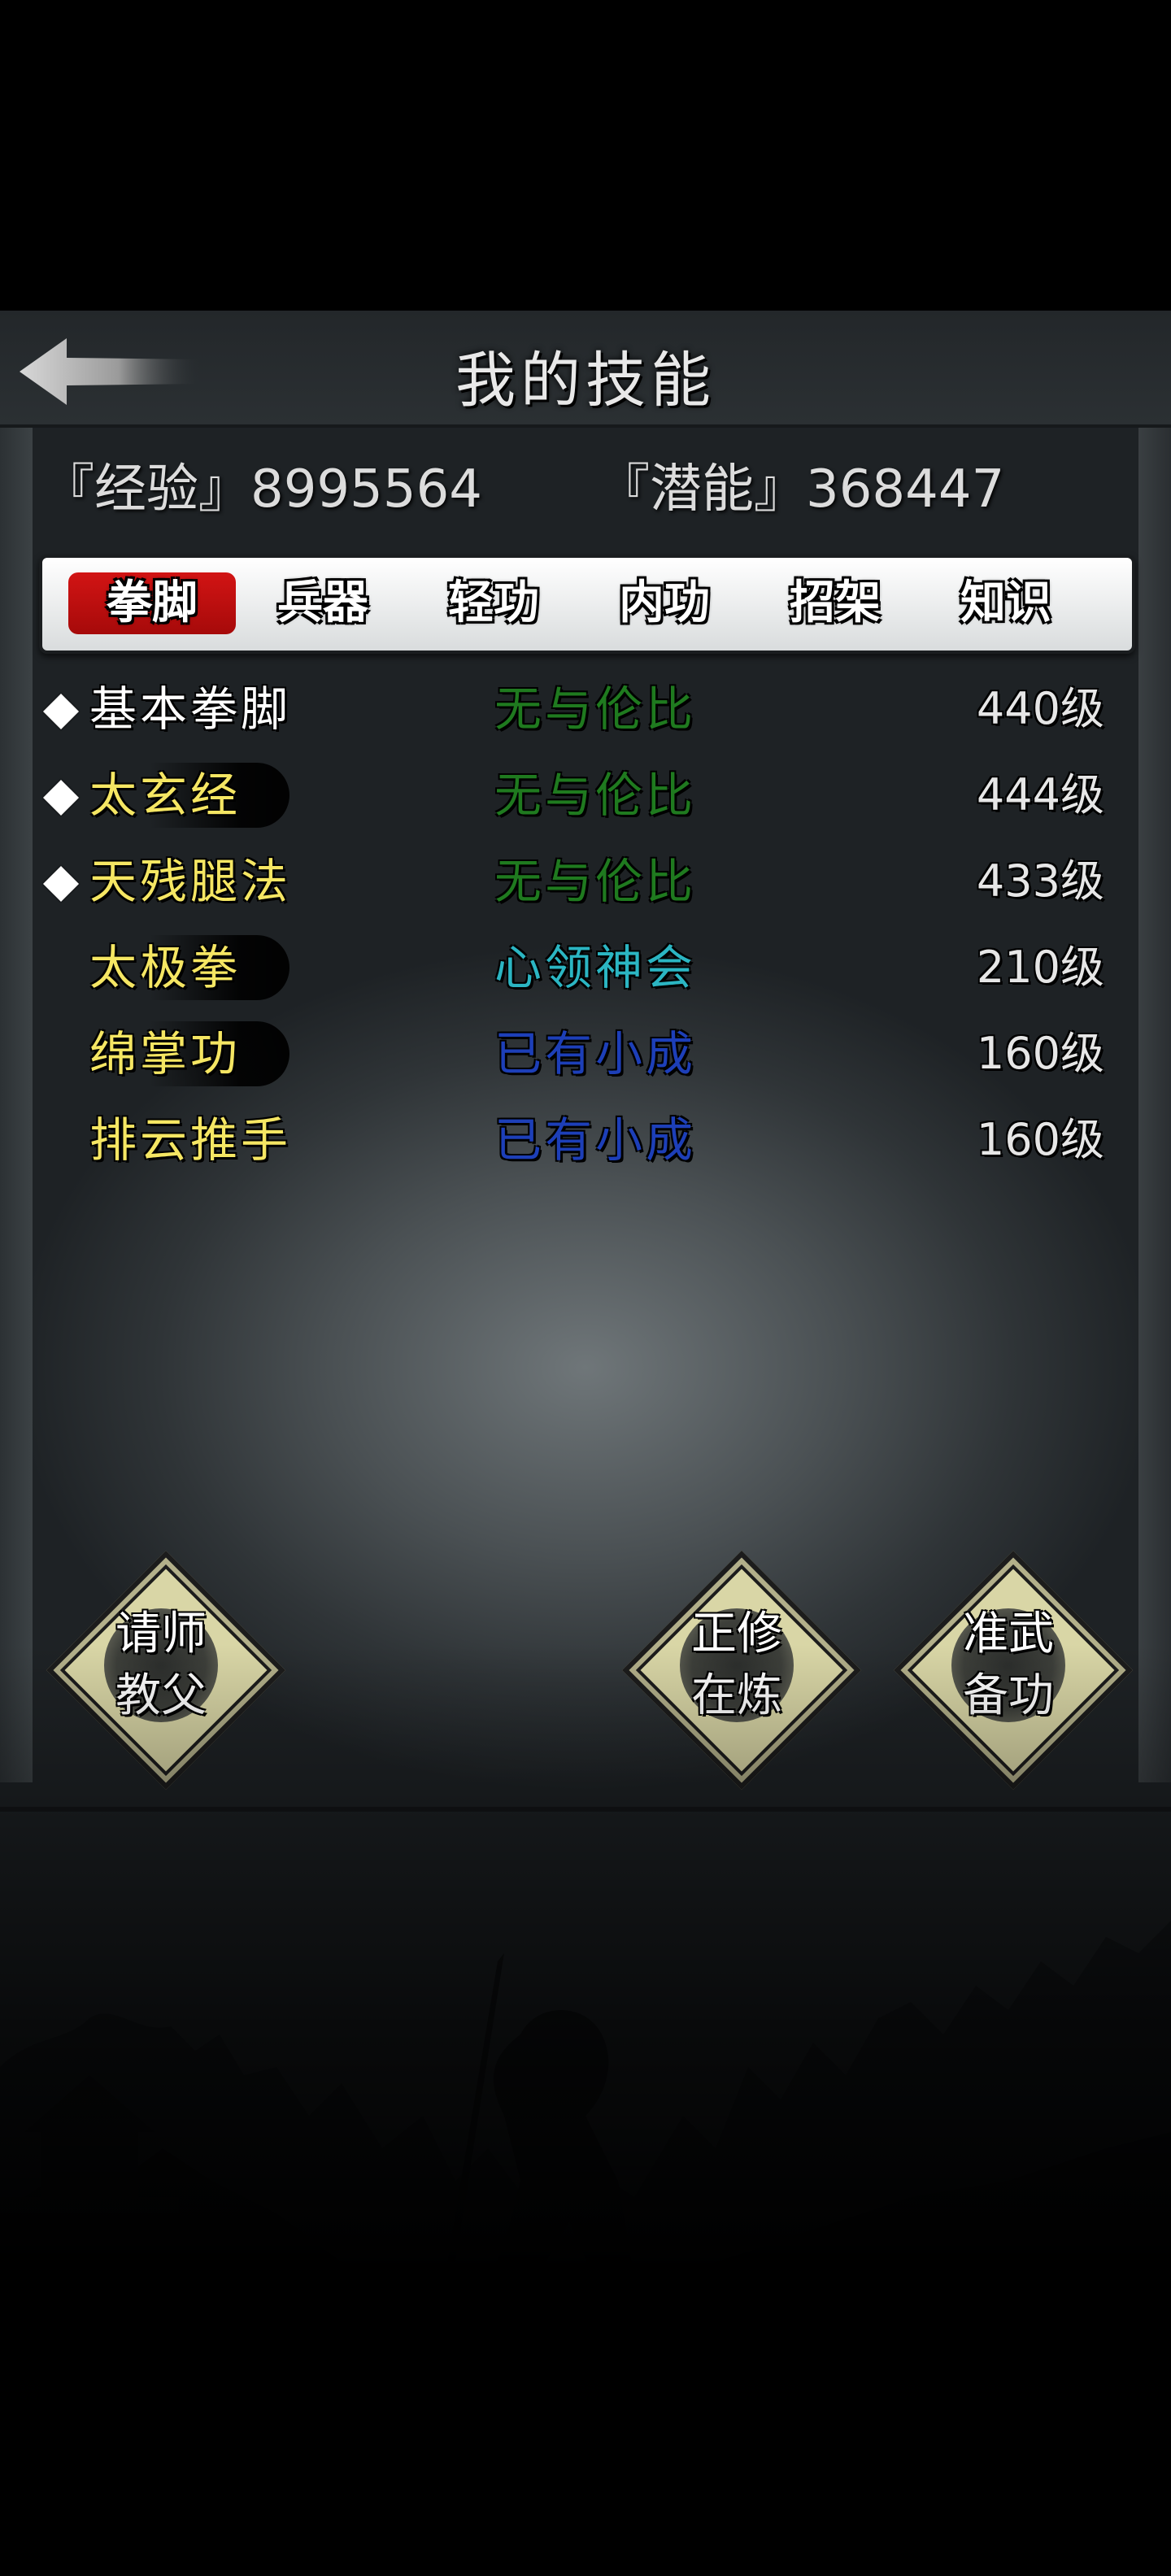 The height and width of the screenshot is (2576, 1171). Describe the element at coordinates (1006, 603) in the screenshot. I see `tab-knowledge: 知识` at that location.